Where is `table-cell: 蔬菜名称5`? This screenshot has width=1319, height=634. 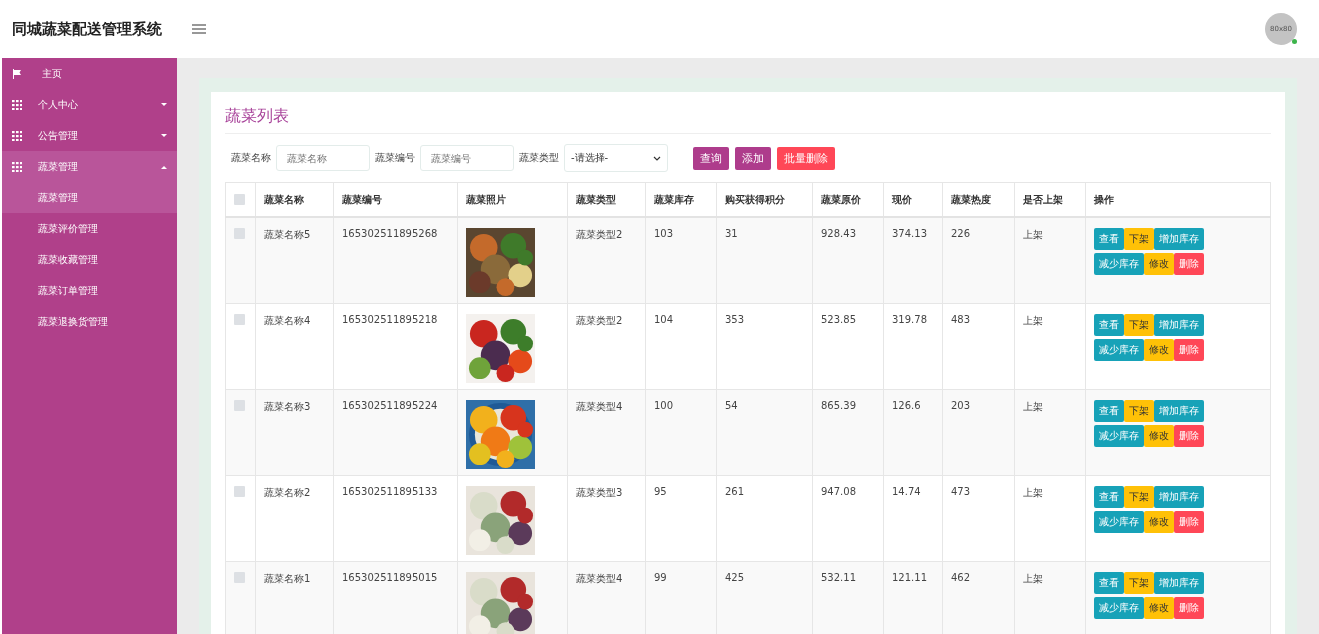
table-cell: 蔬菜名称5 is located at coordinates (294, 260).